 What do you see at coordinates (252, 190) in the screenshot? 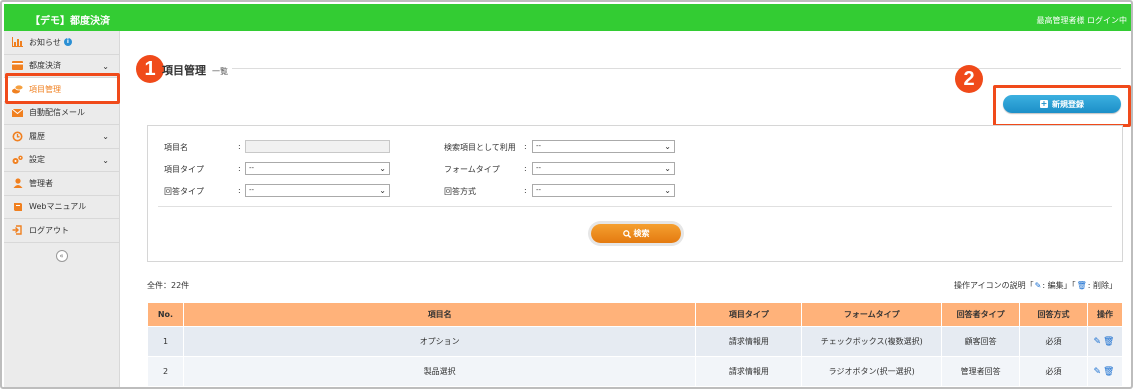
I see `answer-type-value: --` at bounding box center [252, 190].